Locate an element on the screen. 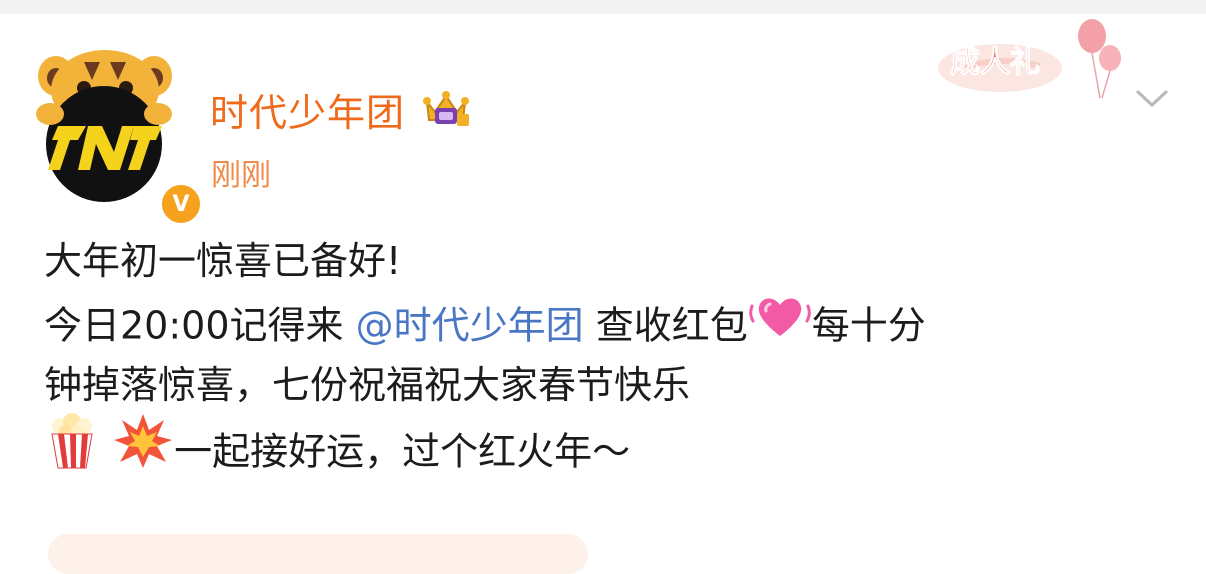 Image resolution: width=1206 pixels, height=574 pixels. crown-badge-icon is located at coordinates (446, 110).